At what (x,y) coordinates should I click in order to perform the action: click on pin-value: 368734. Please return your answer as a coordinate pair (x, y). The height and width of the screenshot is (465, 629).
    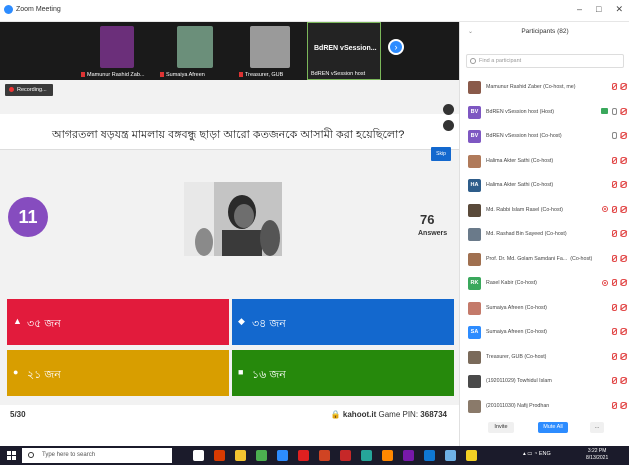
    Looking at the image, I should click on (433, 414).